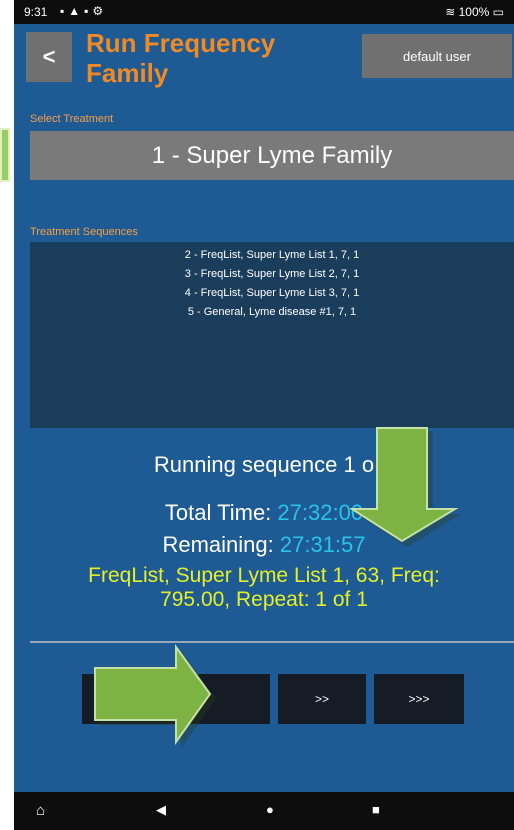 Image resolution: width=514 pixels, height=830 pixels. What do you see at coordinates (5, 155) in the screenshot?
I see `annotation-box-fragment` at bounding box center [5, 155].